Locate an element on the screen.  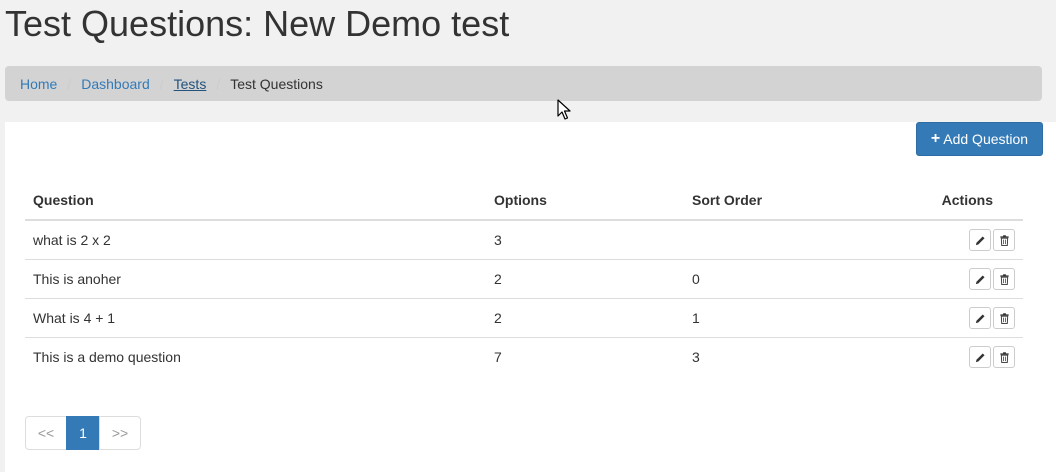
question-cell: What is 4 + 1 is located at coordinates (255, 318).